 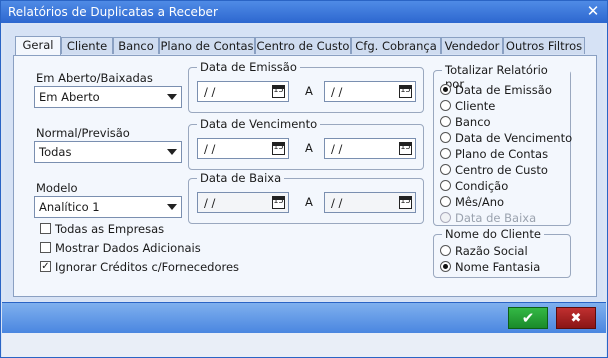 What do you see at coordinates (45, 266) in the screenshot?
I see `check-icon: ✓` at bounding box center [45, 266].